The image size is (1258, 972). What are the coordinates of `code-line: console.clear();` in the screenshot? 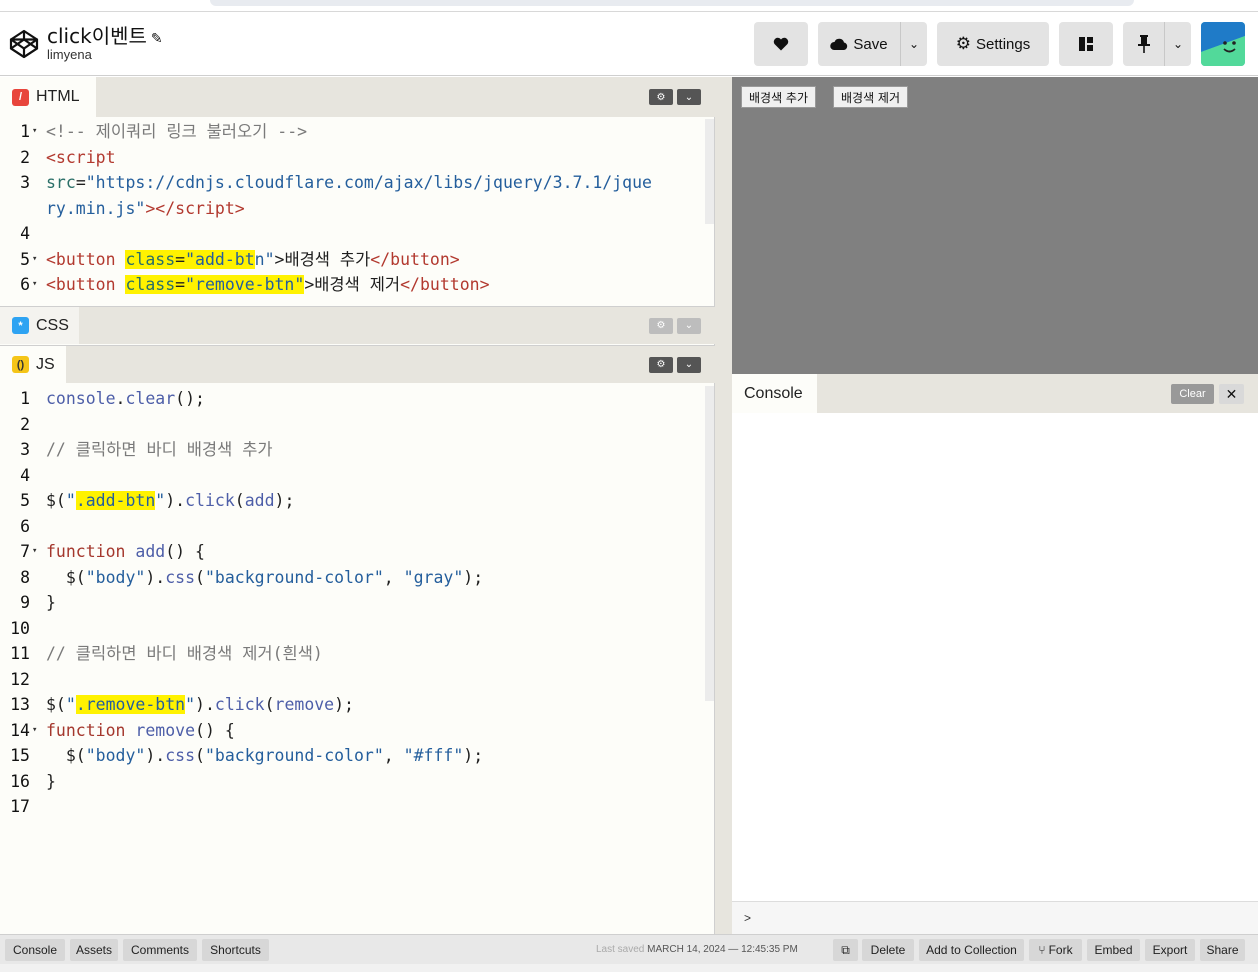 It's located at (125, 398).